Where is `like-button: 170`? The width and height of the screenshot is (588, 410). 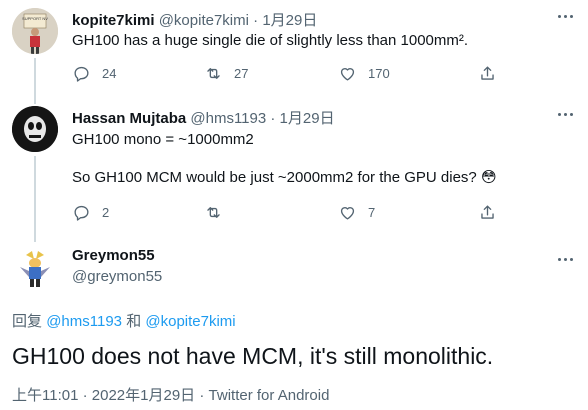
like-button: 170 is located at coordinates (364, 73).